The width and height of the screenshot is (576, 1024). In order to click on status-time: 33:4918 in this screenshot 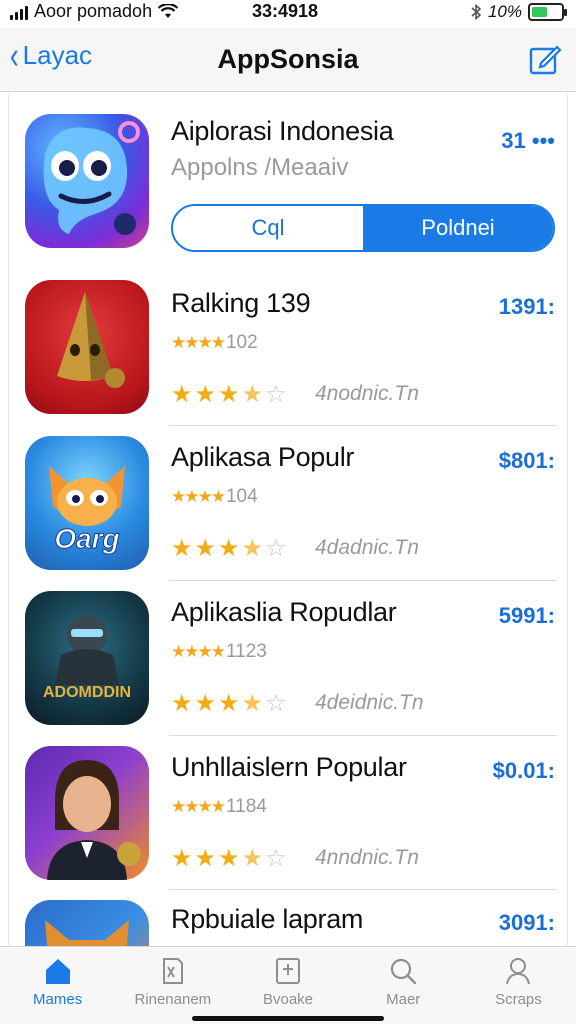, I will do `click(285, 11)`.